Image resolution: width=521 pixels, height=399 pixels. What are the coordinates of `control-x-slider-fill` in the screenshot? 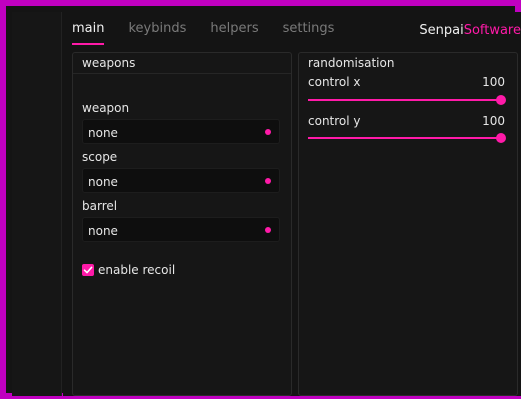 It's located at (404, 100).